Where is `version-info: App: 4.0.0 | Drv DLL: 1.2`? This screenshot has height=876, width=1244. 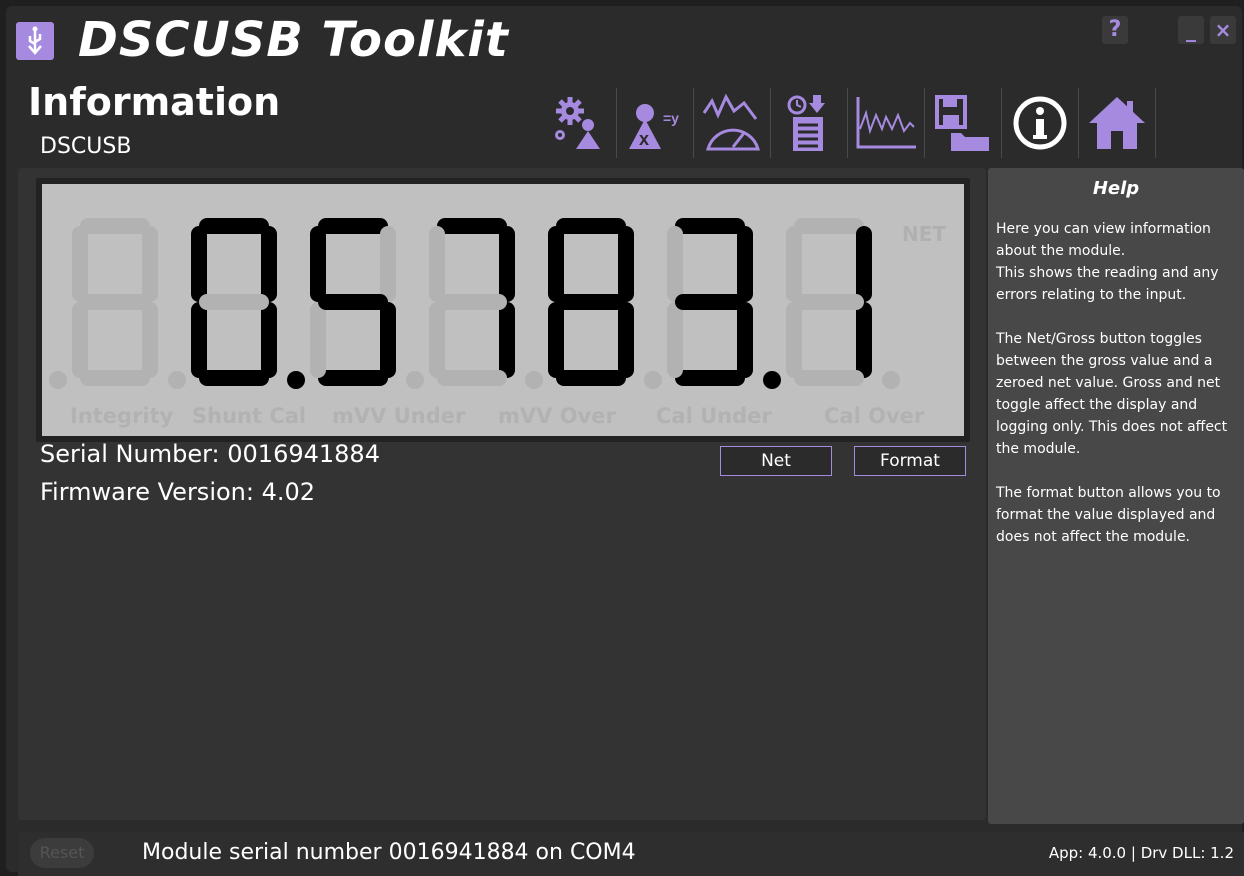 version-info: App: 4.0.0 | Drv DLL: 1.2 is located at coordinates (1141, 853).